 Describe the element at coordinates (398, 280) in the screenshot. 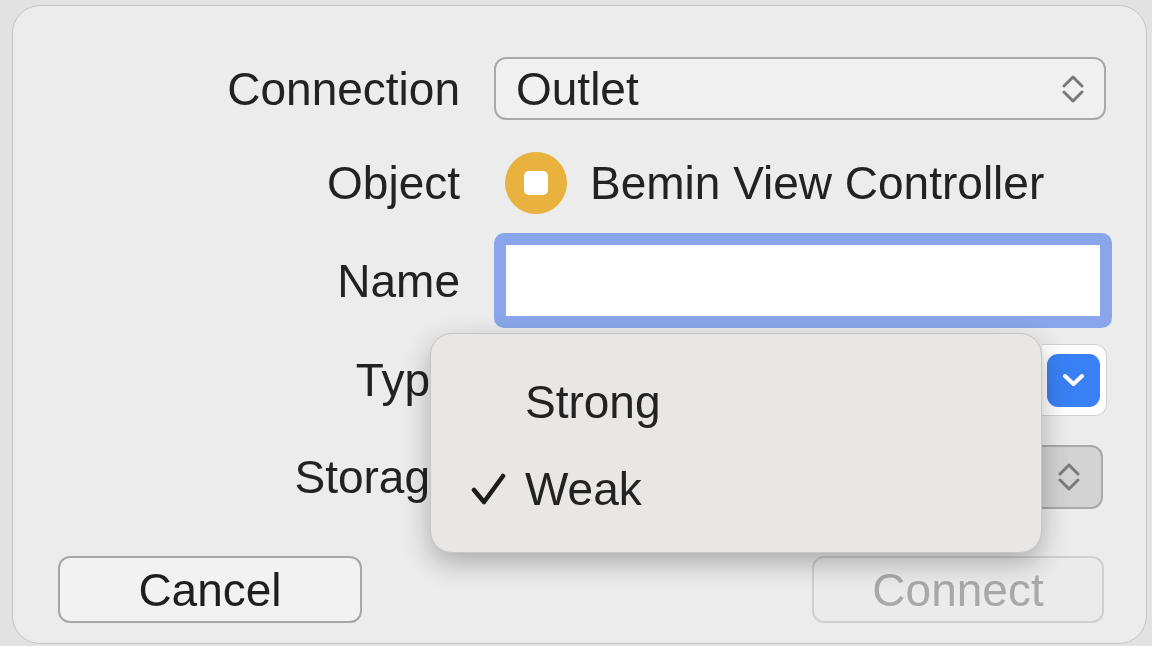

I see `field-label: Name` at that location.